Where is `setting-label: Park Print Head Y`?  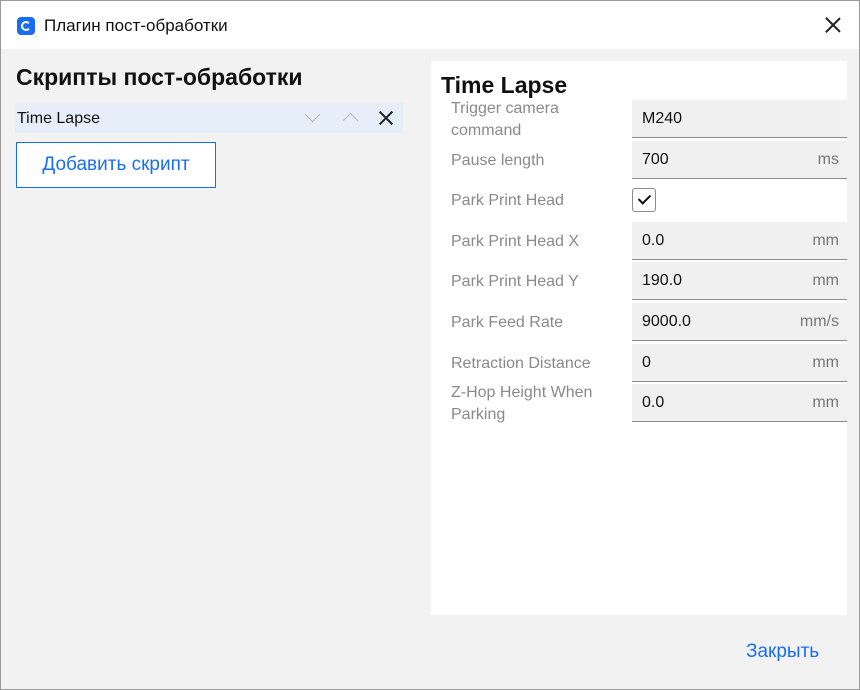 setting-label: Park Print Head Y is located at coordinates (515, 281).